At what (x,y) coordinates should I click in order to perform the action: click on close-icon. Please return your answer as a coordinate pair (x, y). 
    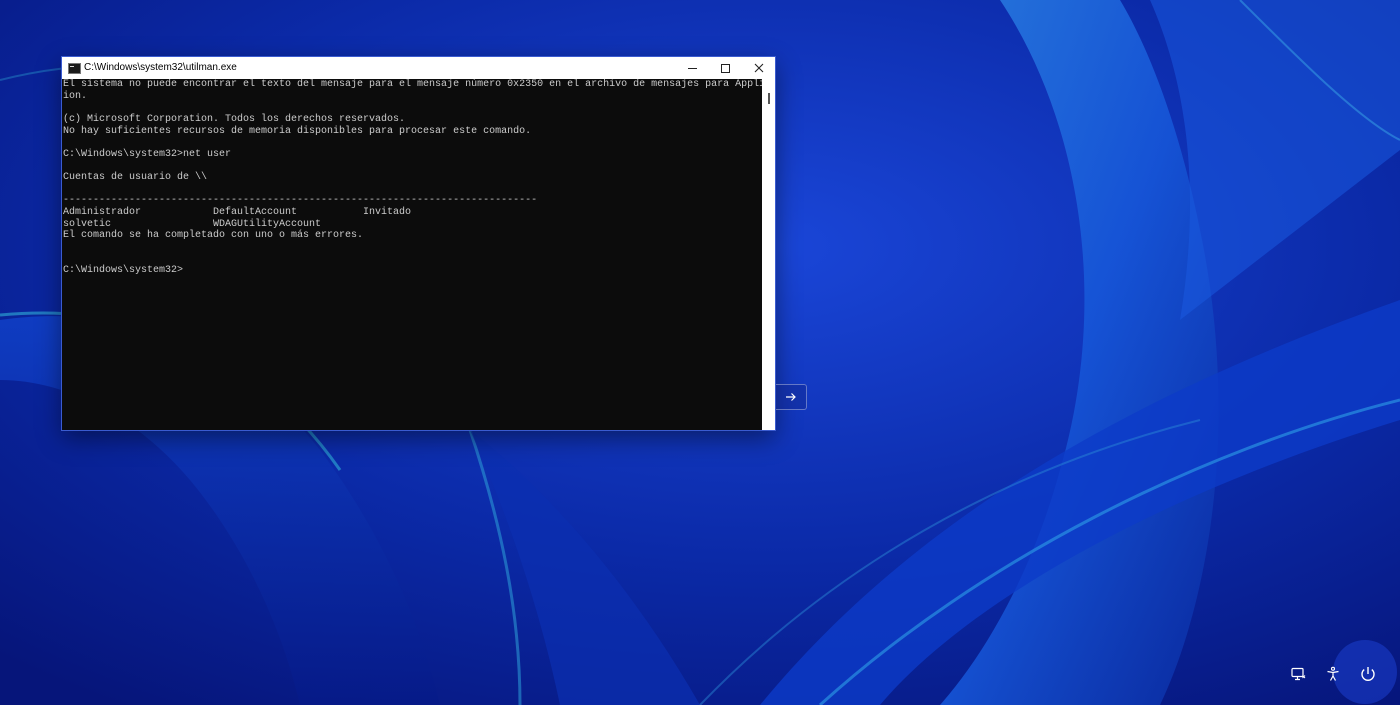
    Looking at the image, I should click on (758, 68).